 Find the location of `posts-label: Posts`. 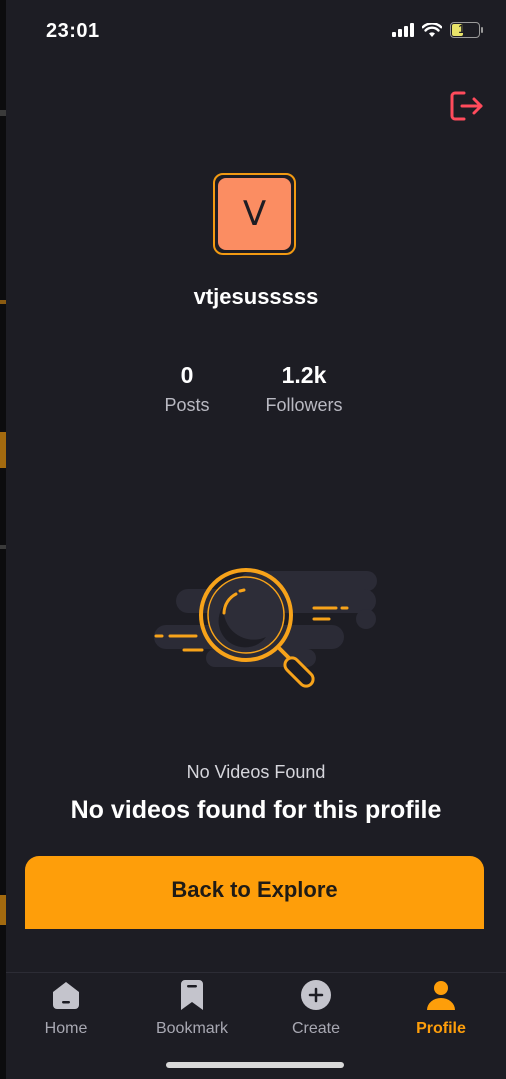

posts-label: Posts is located at coordinates (187, 405).